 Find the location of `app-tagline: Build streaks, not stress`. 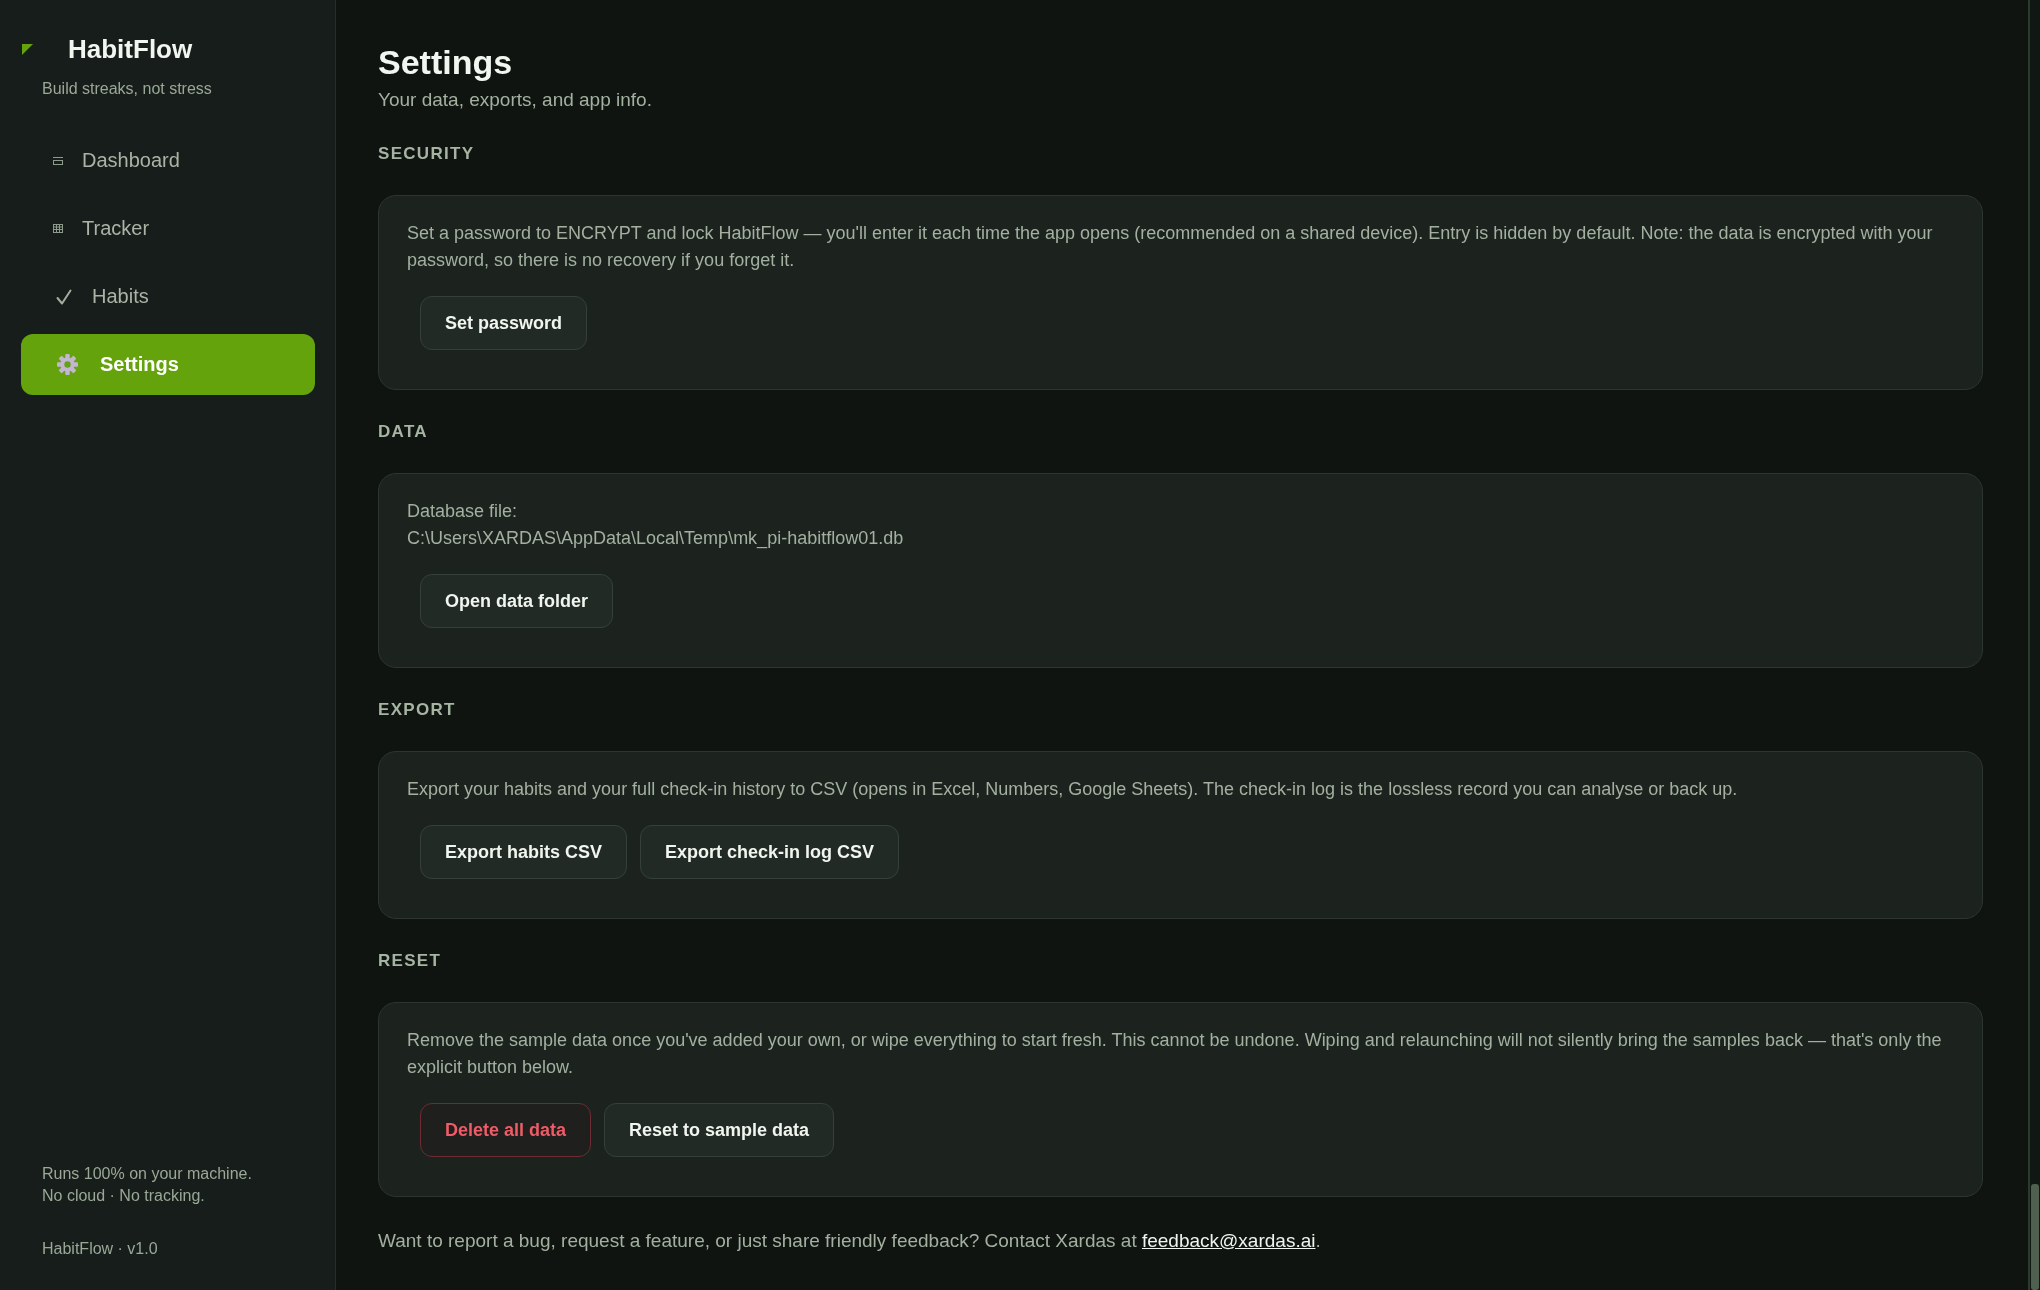

app-tagline: Build streaks, not stress is located at coordinates (127, 89).